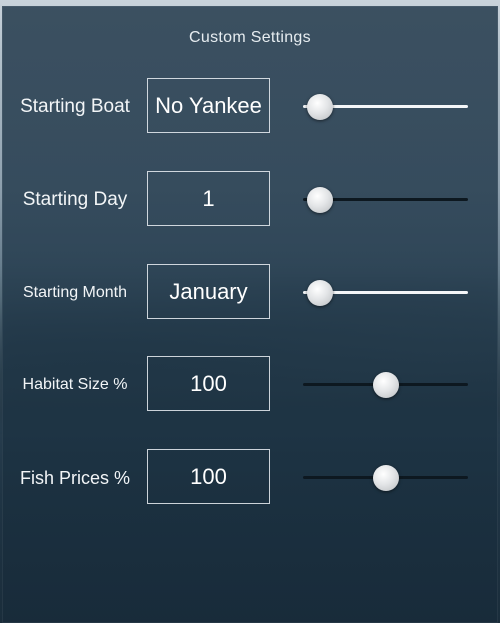 The width and height of the screenshot is (500, 623). I want to click on setting-label: Starting Day, so click(75, 199).